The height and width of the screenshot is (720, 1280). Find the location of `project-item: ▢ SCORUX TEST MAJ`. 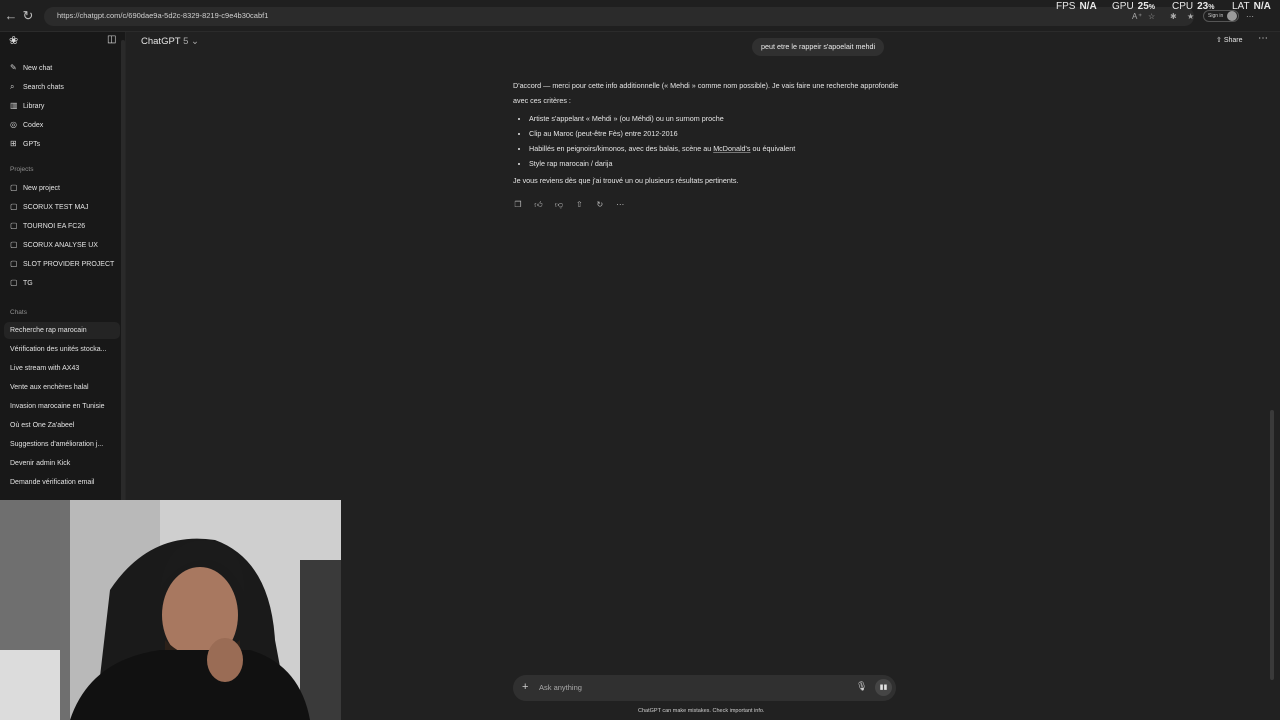

project-item: ▢ SCORUX TEST MAJ is located at coordinates (62, 206).